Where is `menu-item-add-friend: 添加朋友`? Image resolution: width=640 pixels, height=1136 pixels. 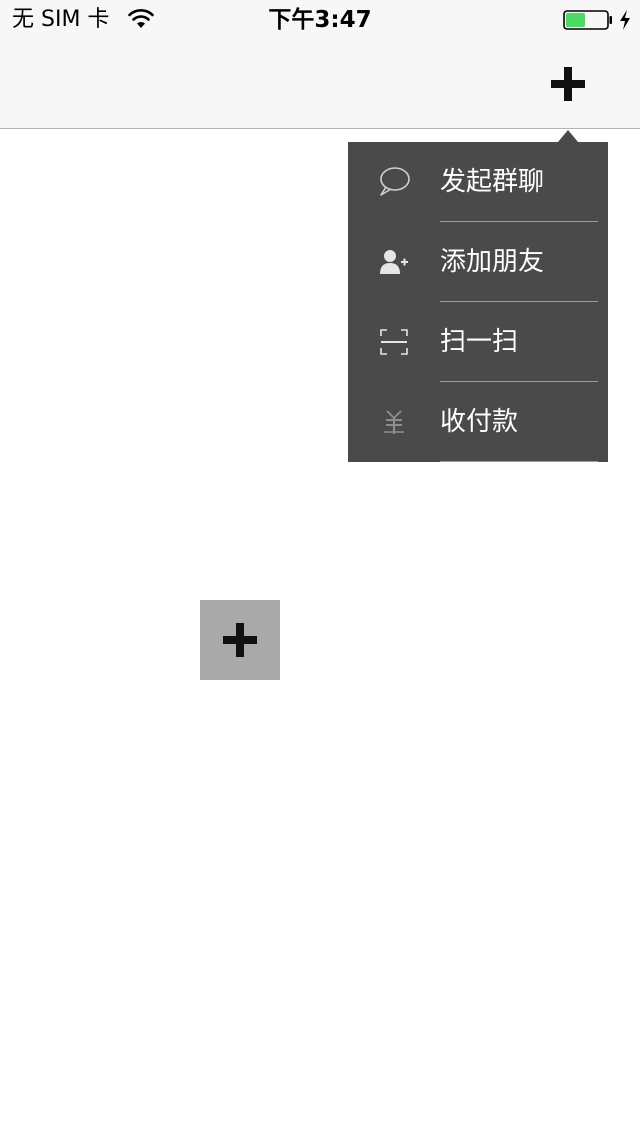 menu-item-add-friend: 添加朋友 is located at coordinates (478, 262).